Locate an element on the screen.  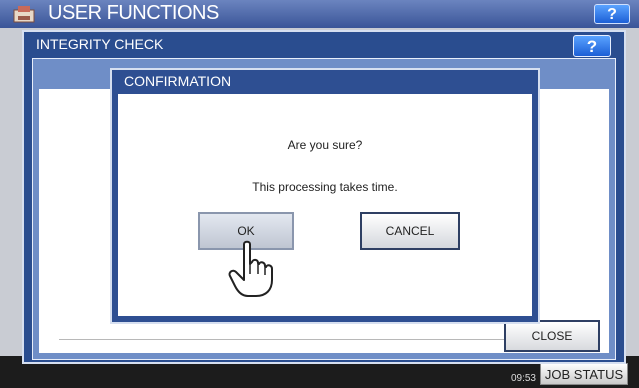
window-title: INTEGRITY CHECK is located at coordinates (100, 44).